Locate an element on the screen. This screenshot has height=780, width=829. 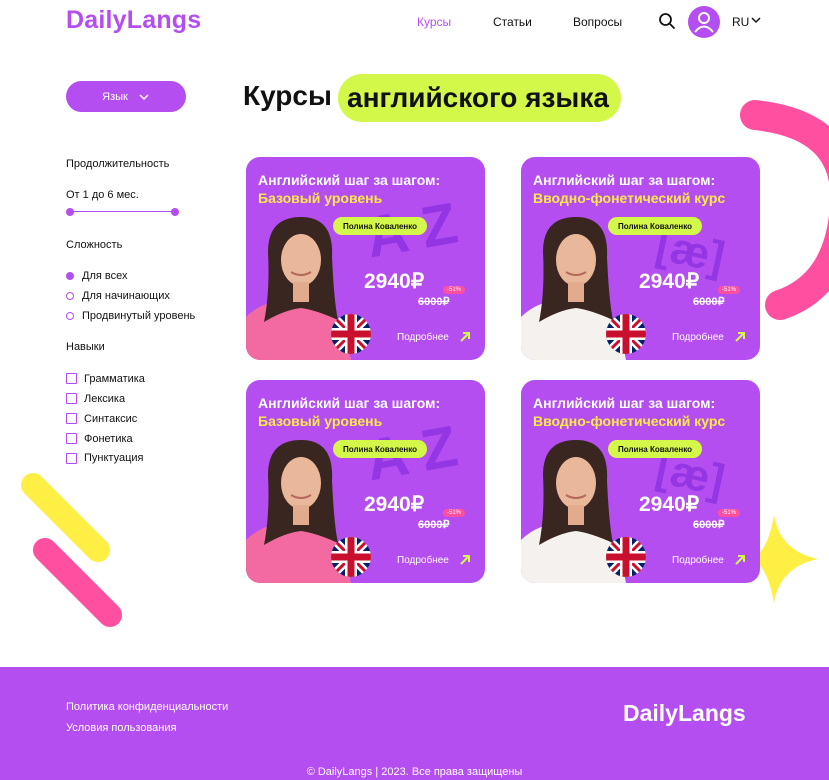
difficulty-radio-beginner is located at coordinates (70, 296).